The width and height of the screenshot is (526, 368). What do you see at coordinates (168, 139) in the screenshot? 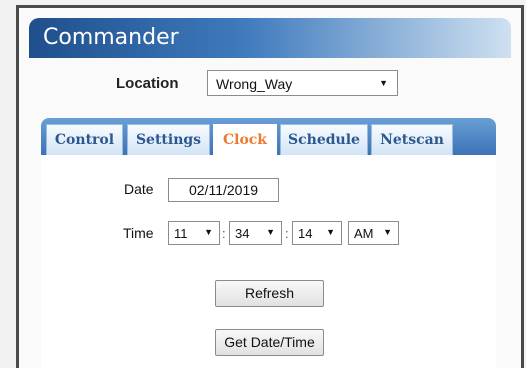
I see `tab-settings: Settings` at bounding box center [168, 139].